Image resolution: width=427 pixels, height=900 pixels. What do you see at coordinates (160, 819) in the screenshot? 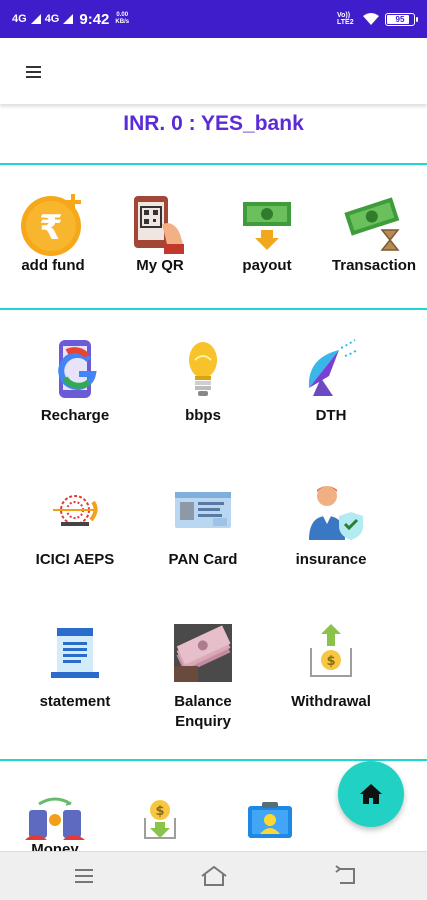
I see `payout-box-icon: $` at bounding box center [160, 819].